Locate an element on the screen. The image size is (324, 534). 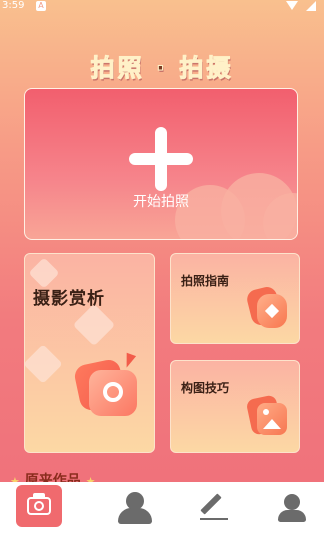
signal-icon is located at coordinates (311, 6).